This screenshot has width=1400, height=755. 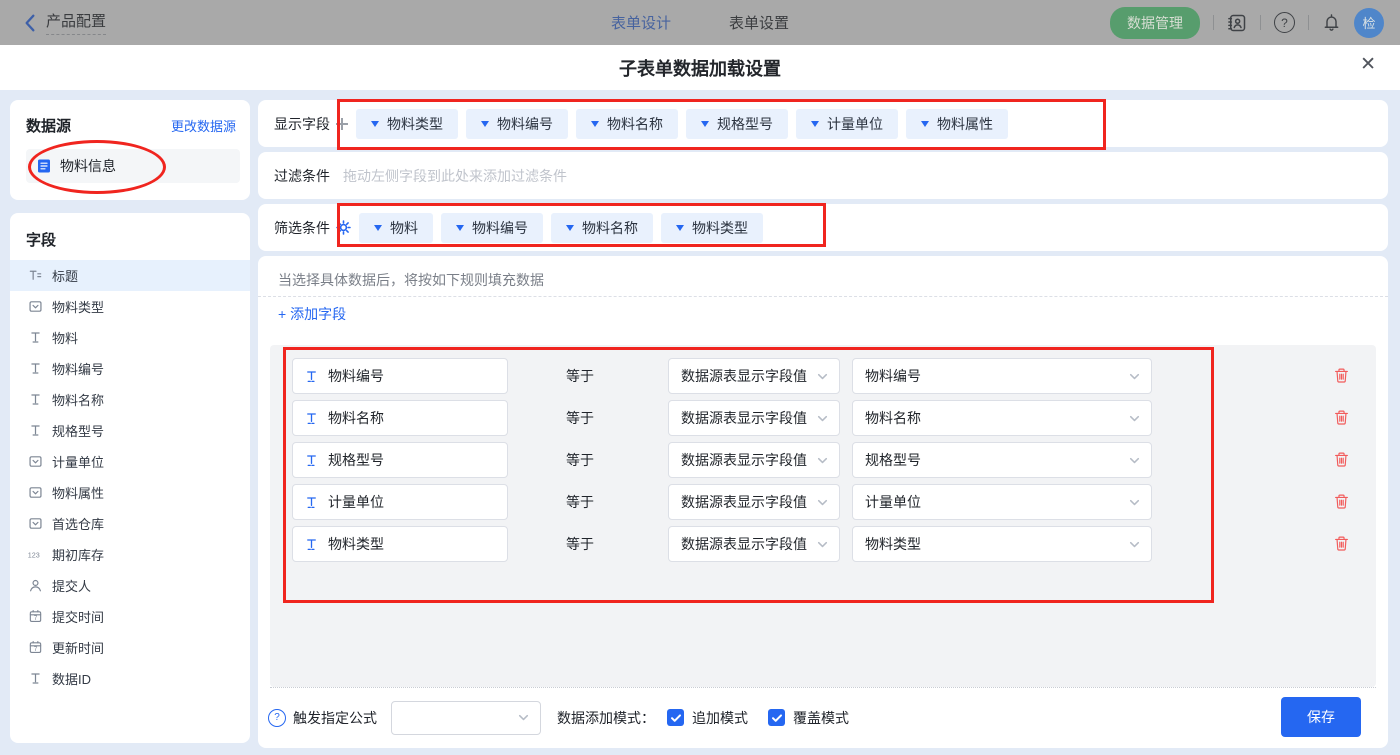 What do you see at coordinates (130, 678) in the screenshot?
I see `field-list-item: 数据ID` at bounding box center [130, 678].